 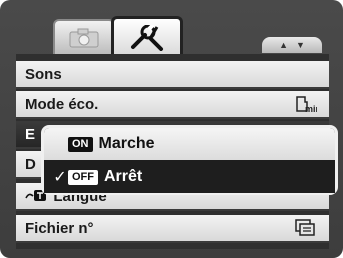 What do you see at coordinates (59, 228) in the screenshot?
I see `menu-item-label: Fichier n°` at bounding box center [59, 228].